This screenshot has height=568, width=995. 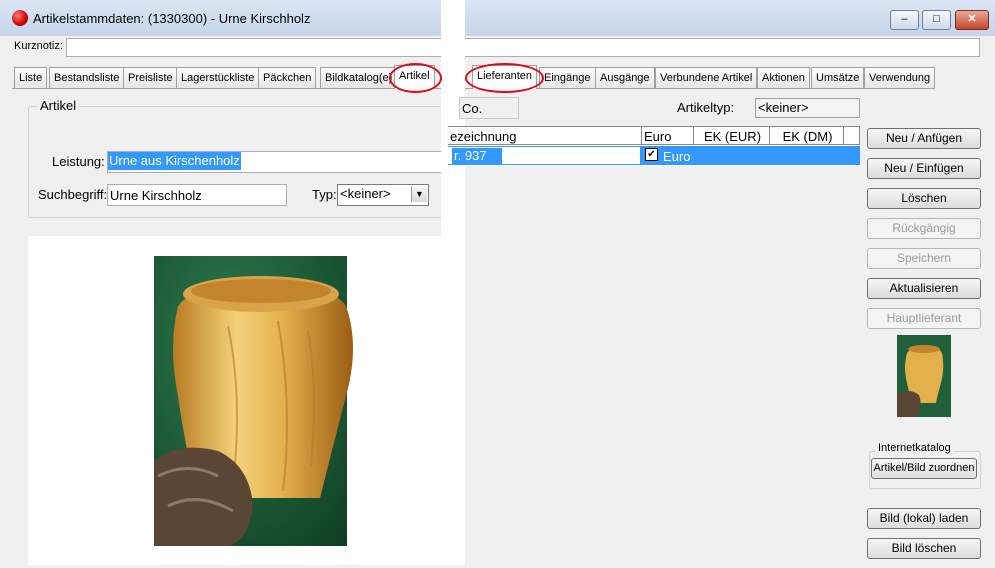 What do you see at coordinates (732, 135) in the screenshot?
I see `column-header-ek-eur: EK (EUR)` at bounding box center [732, 135].